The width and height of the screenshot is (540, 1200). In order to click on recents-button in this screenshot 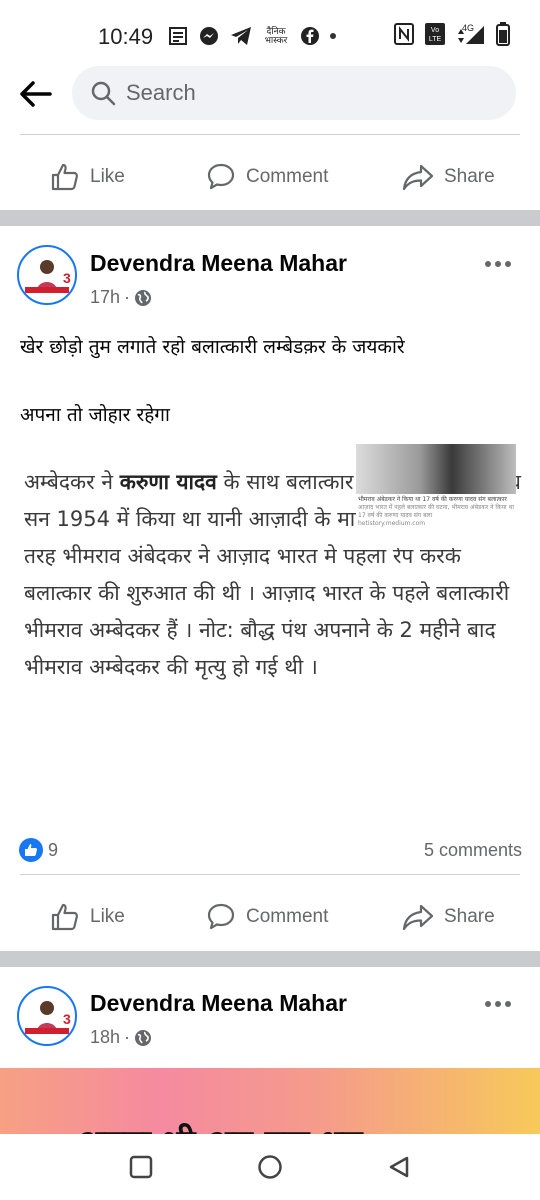, I will do `click(141, 1167)`.